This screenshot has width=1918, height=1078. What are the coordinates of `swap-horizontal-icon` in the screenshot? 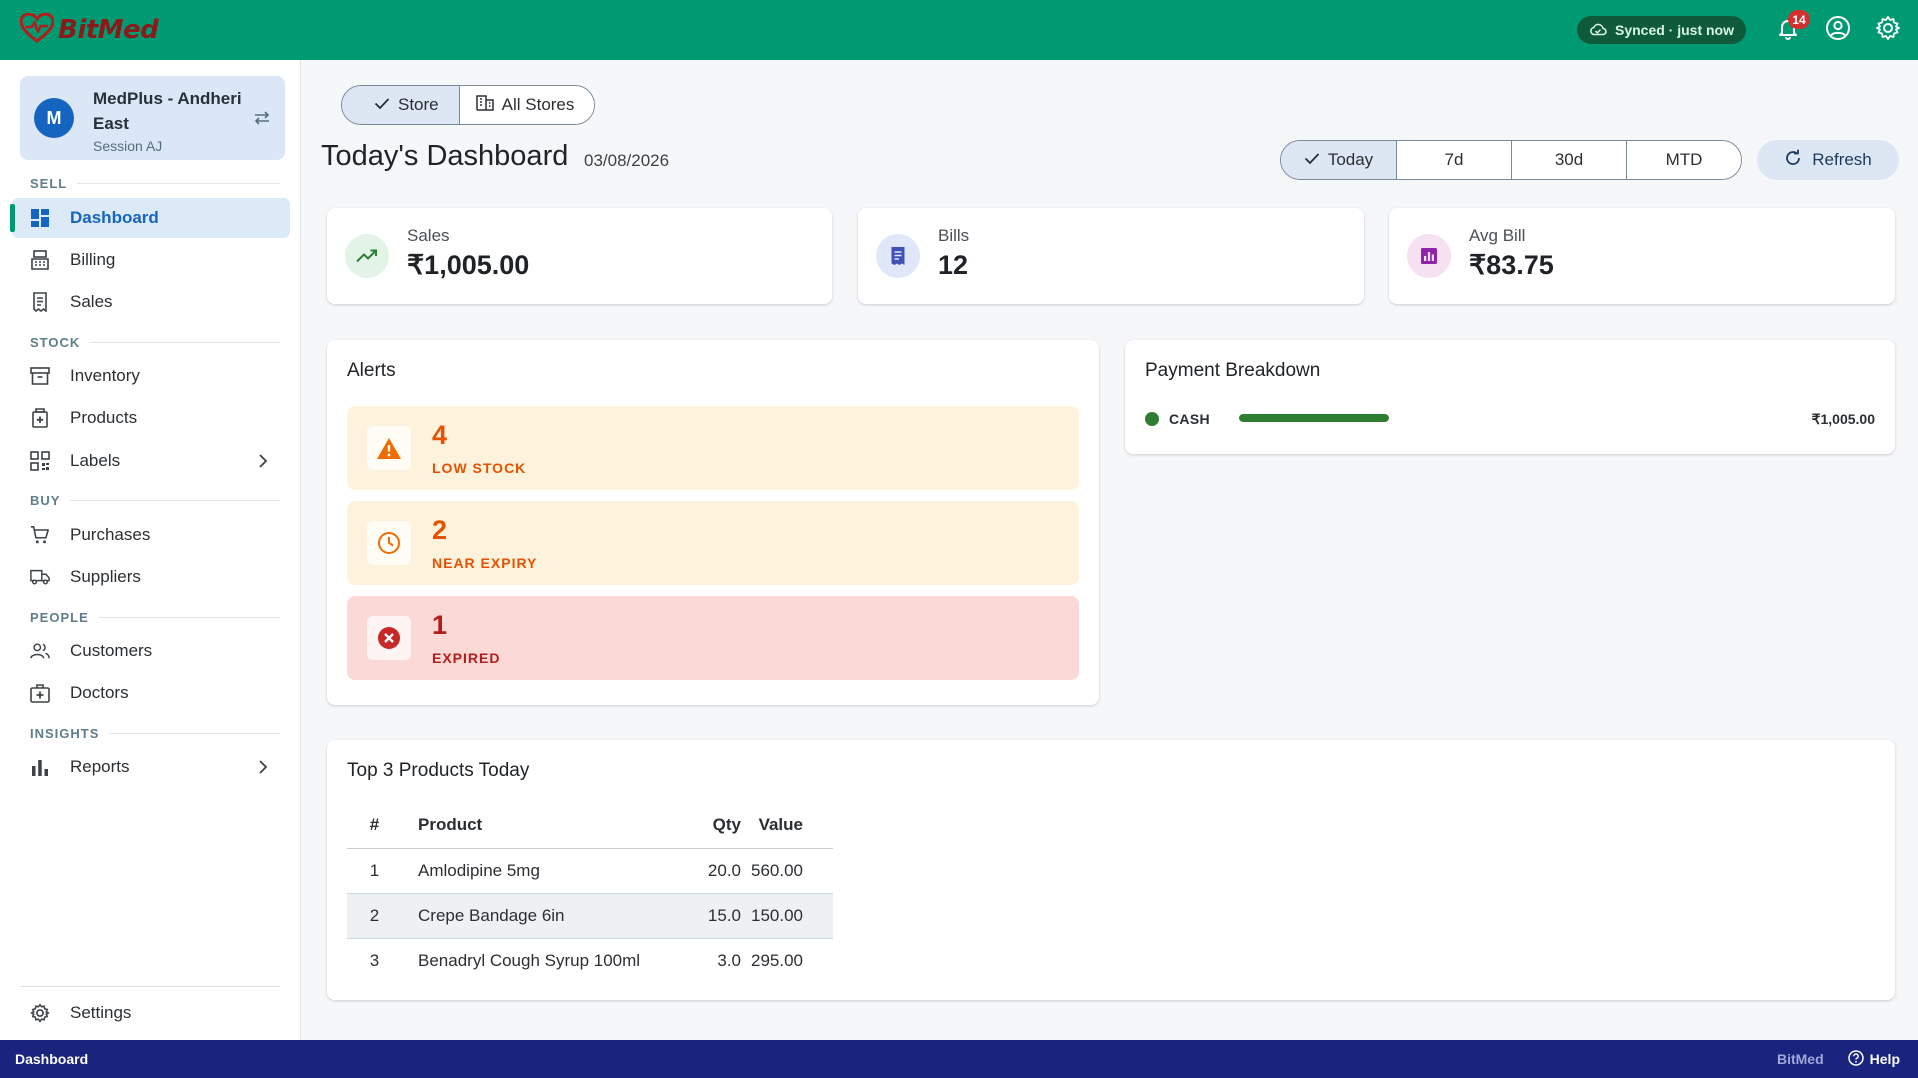 It's located at (262, 120).